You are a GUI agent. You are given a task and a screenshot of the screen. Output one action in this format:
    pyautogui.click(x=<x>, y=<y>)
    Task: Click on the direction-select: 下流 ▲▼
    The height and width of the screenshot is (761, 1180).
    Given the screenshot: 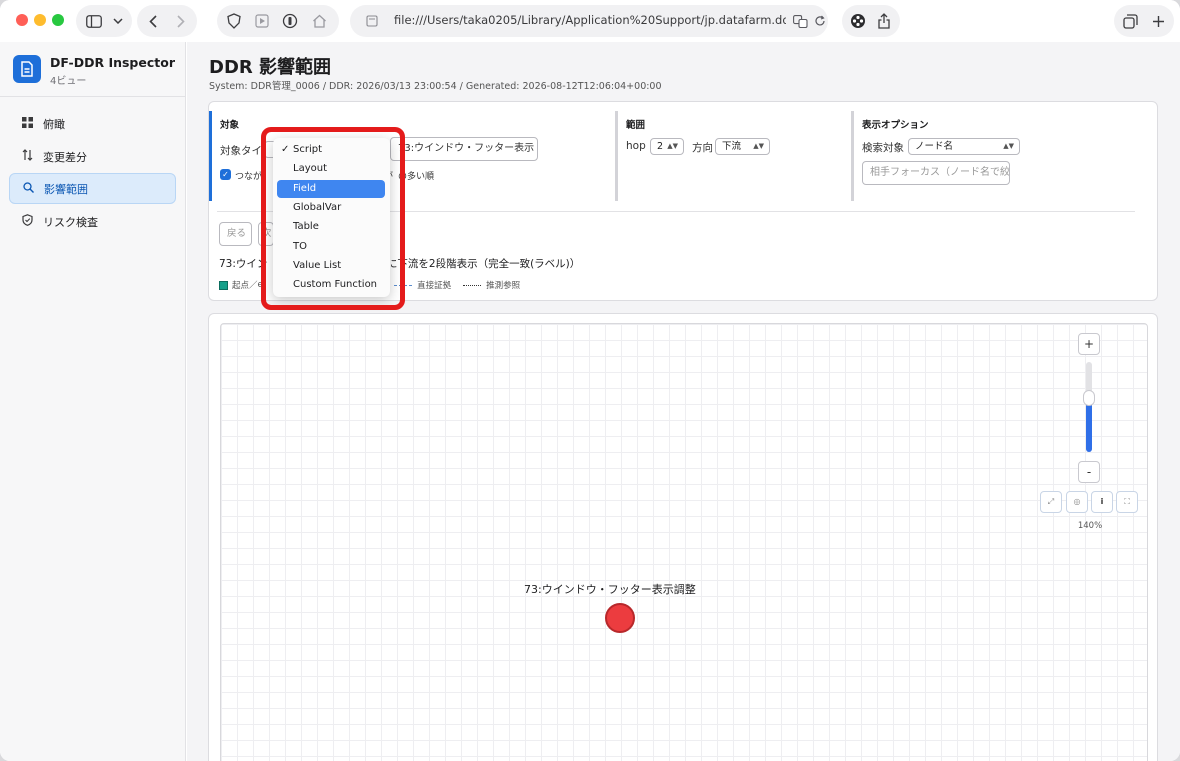 What is the action you would take?
    pyautogui.click(x=742, y=146)
    